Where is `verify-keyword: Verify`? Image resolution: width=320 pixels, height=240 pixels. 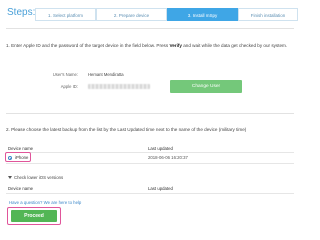 verify-keyword: Verify is located at coordinates (175, 45).